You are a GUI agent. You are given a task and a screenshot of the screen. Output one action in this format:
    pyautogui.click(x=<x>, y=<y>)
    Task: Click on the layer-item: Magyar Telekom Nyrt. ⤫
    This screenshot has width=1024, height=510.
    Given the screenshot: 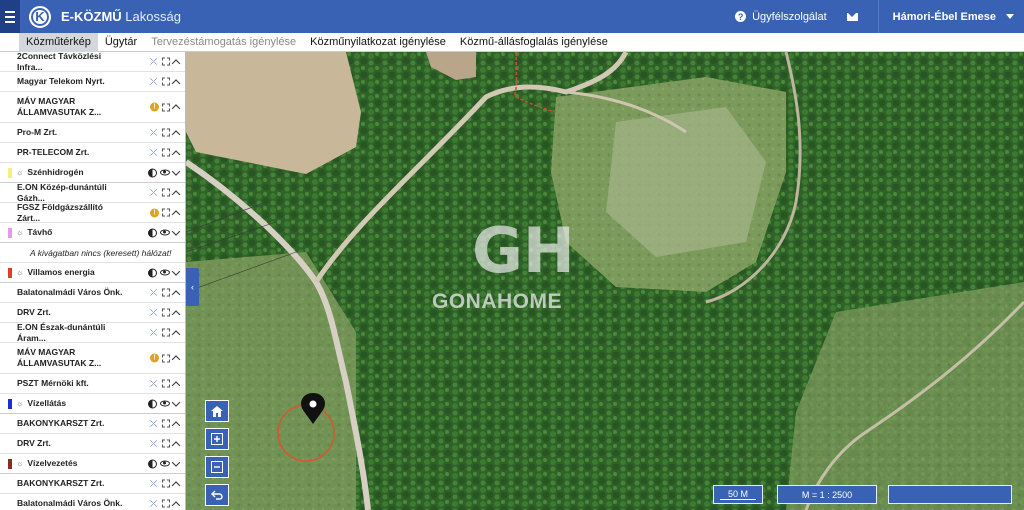 What is the action you would take?
    pyautogui.click(x=92, y=82)
    